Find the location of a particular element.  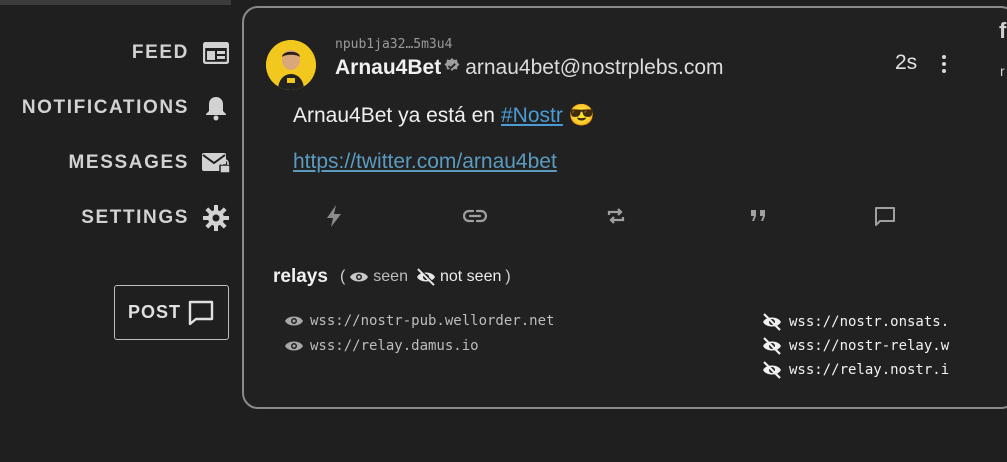

feed-icon is located at coordinates (216, 53).